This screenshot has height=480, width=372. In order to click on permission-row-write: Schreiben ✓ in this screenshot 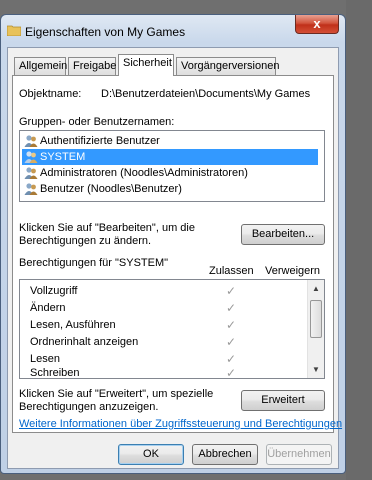, I will do `click(165, 371)`.